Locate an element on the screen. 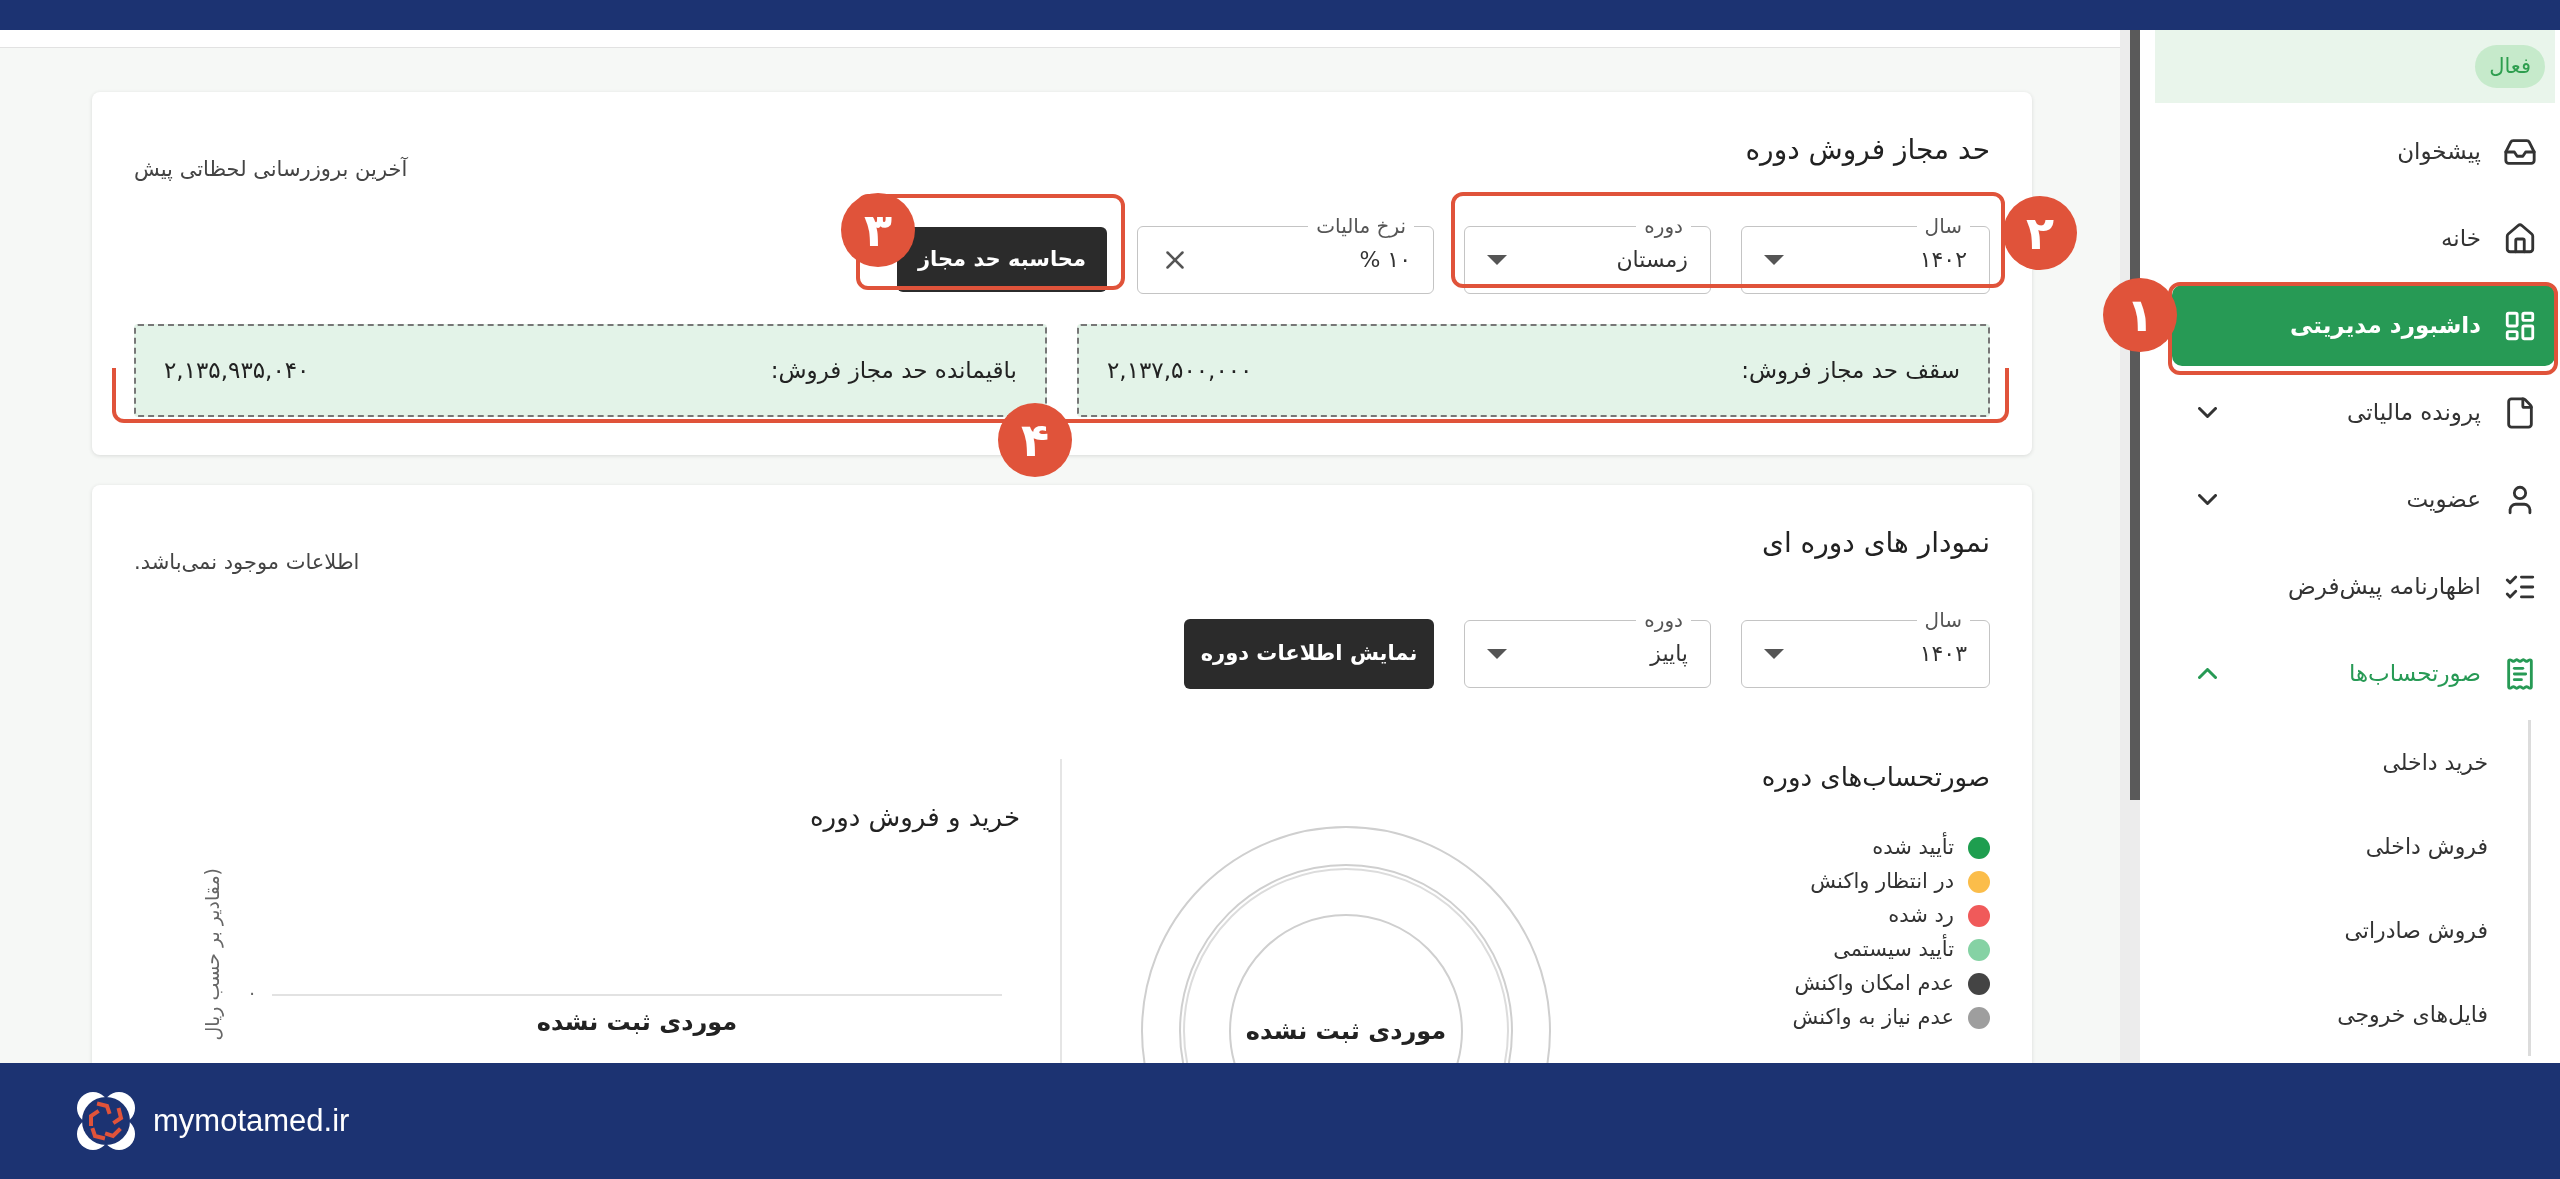  card-title: حد مجاز فروش دوره is located at coordinates (1867, 150).